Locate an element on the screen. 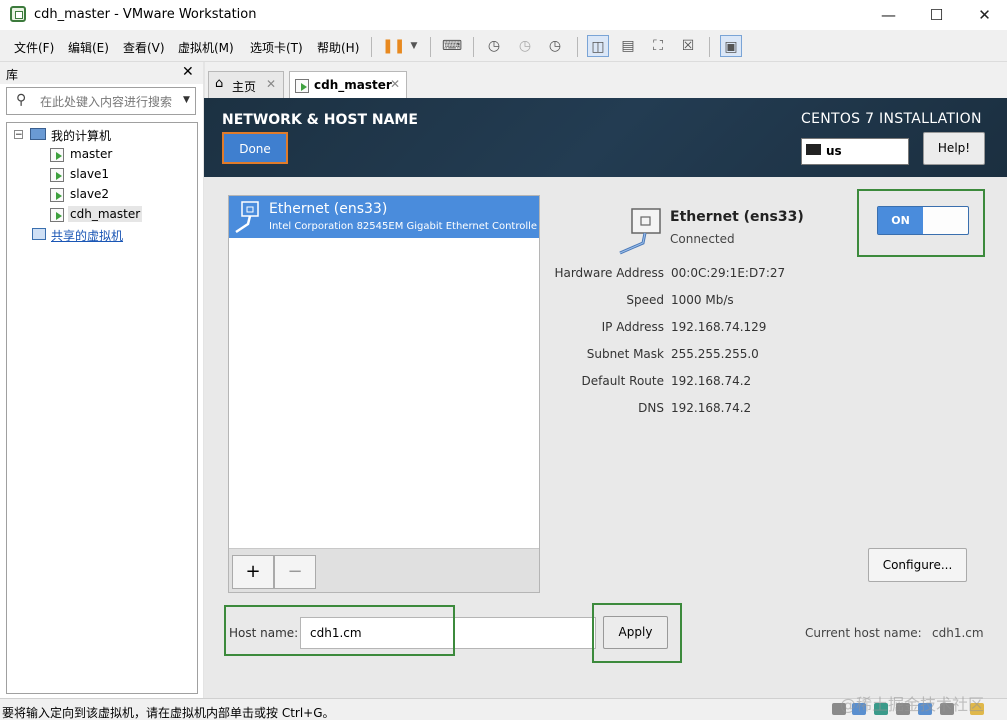 The width and height of the screenshot is (1007, 721). vmware-app-icon is located at coordinates (18, 14).